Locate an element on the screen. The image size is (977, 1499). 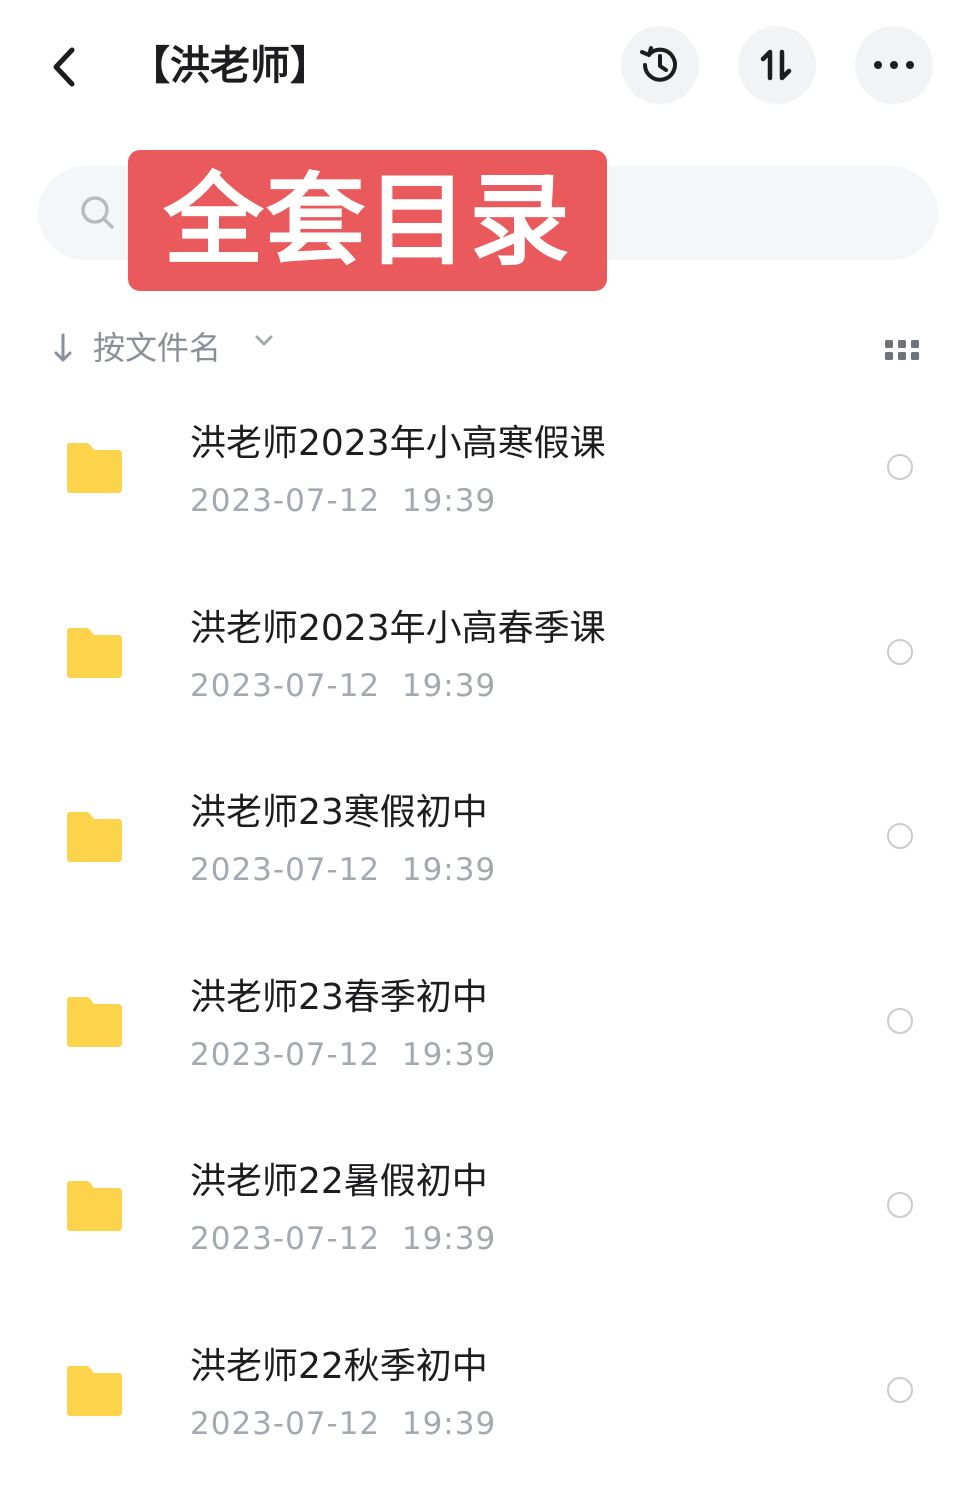
back-button is located at coordinates (65, 67).